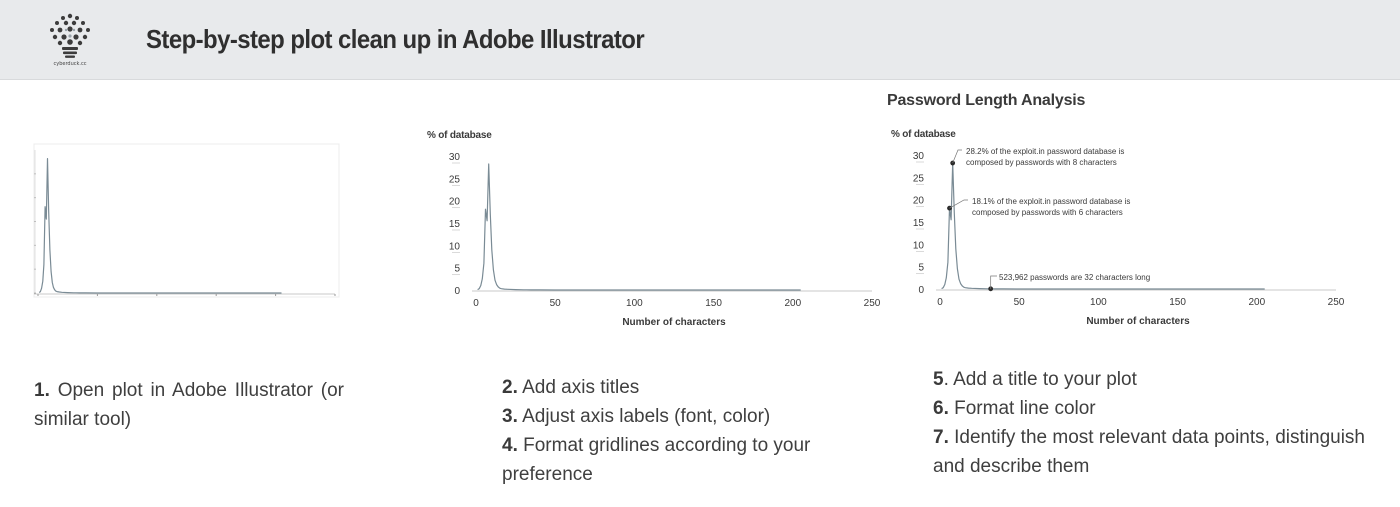  Describe the element at coordinates (510, 387) in the screenshot. I see `step-number: 2.` at that location.